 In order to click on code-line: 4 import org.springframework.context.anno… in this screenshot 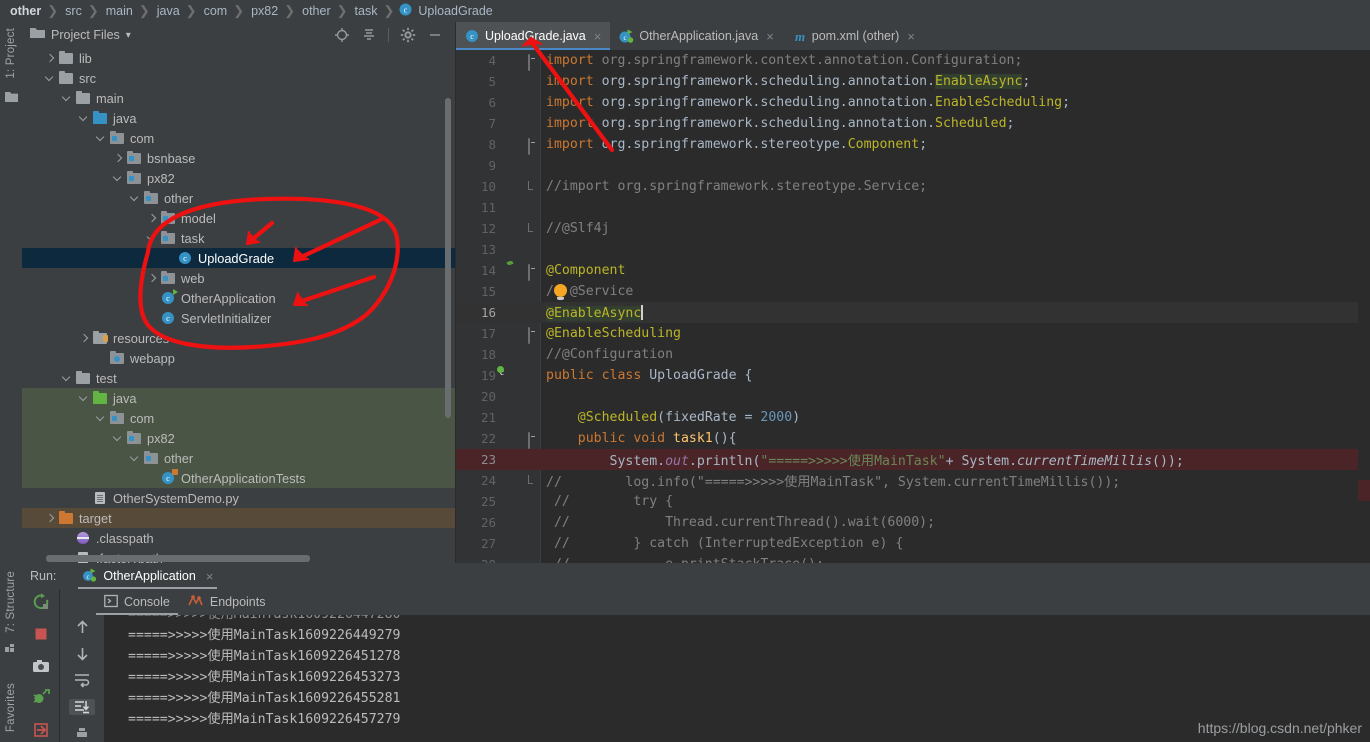, I will do `click(913, 60)`.